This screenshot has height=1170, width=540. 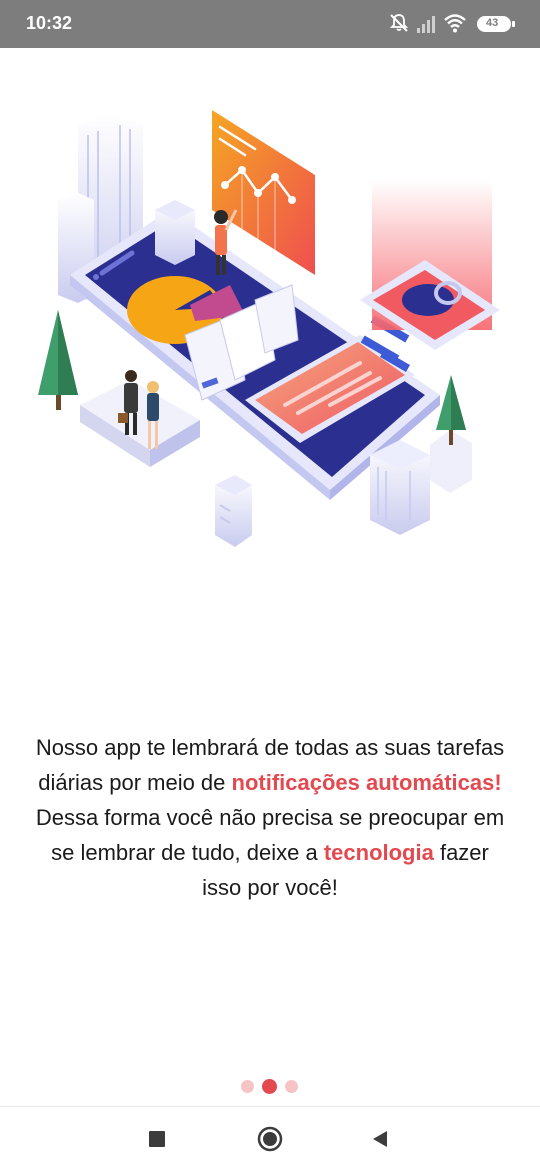 I want to click on page-indicator, so click(x=270, y=1086).